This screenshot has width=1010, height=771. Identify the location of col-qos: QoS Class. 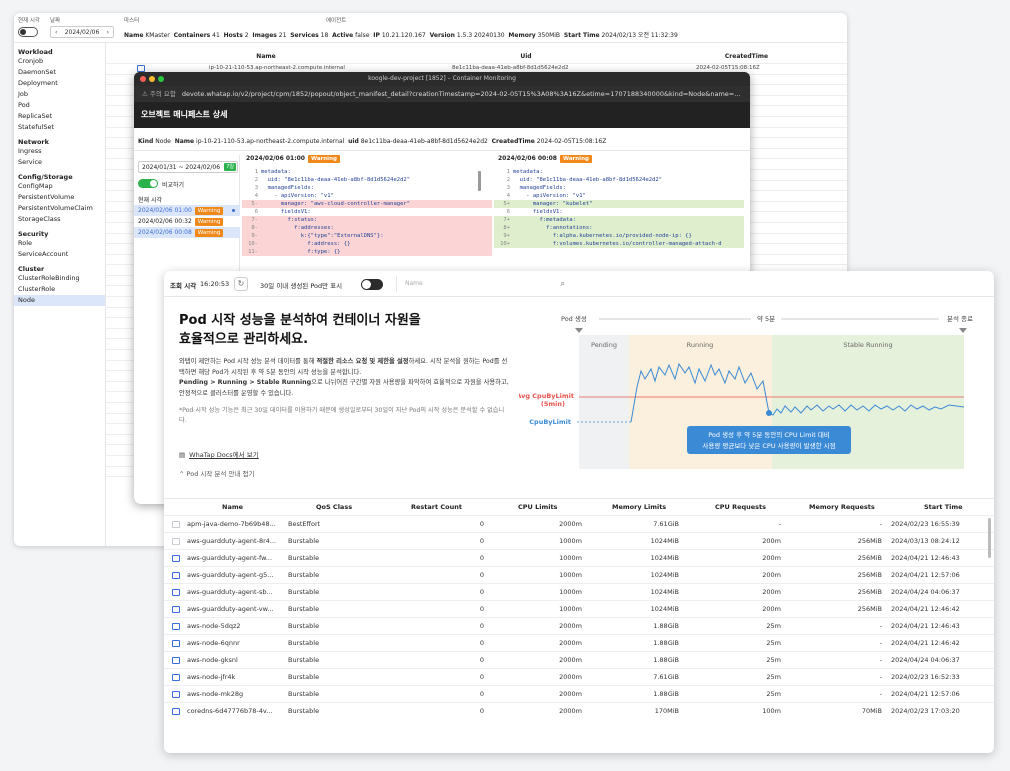
(334, 507).